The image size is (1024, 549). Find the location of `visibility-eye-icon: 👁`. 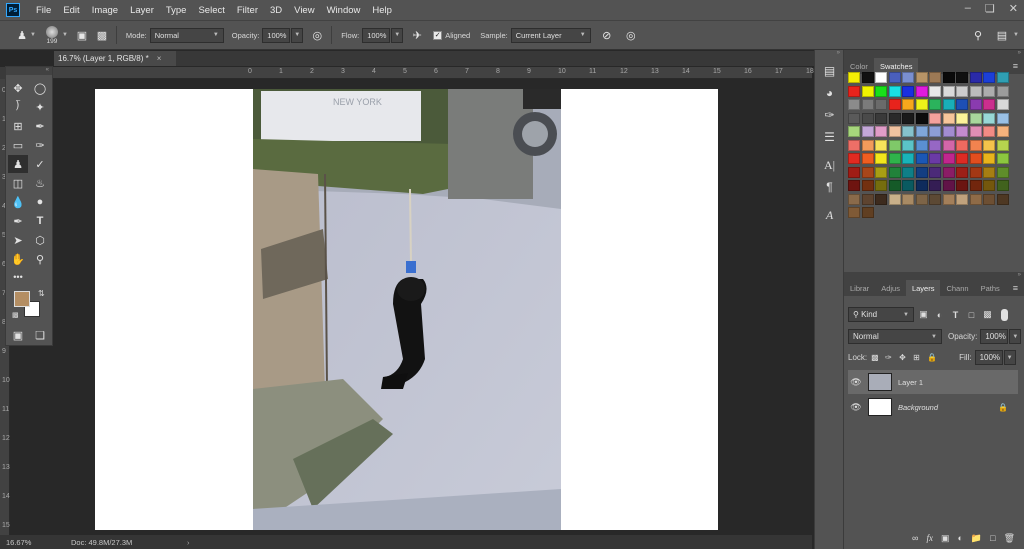

visibility-eye-icon: 👁 is located at coordinates (856, 407).